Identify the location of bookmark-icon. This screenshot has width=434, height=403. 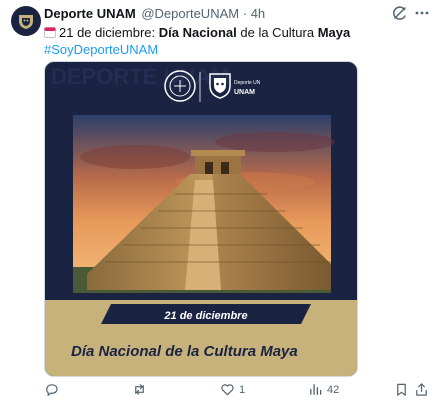
(401, 389).